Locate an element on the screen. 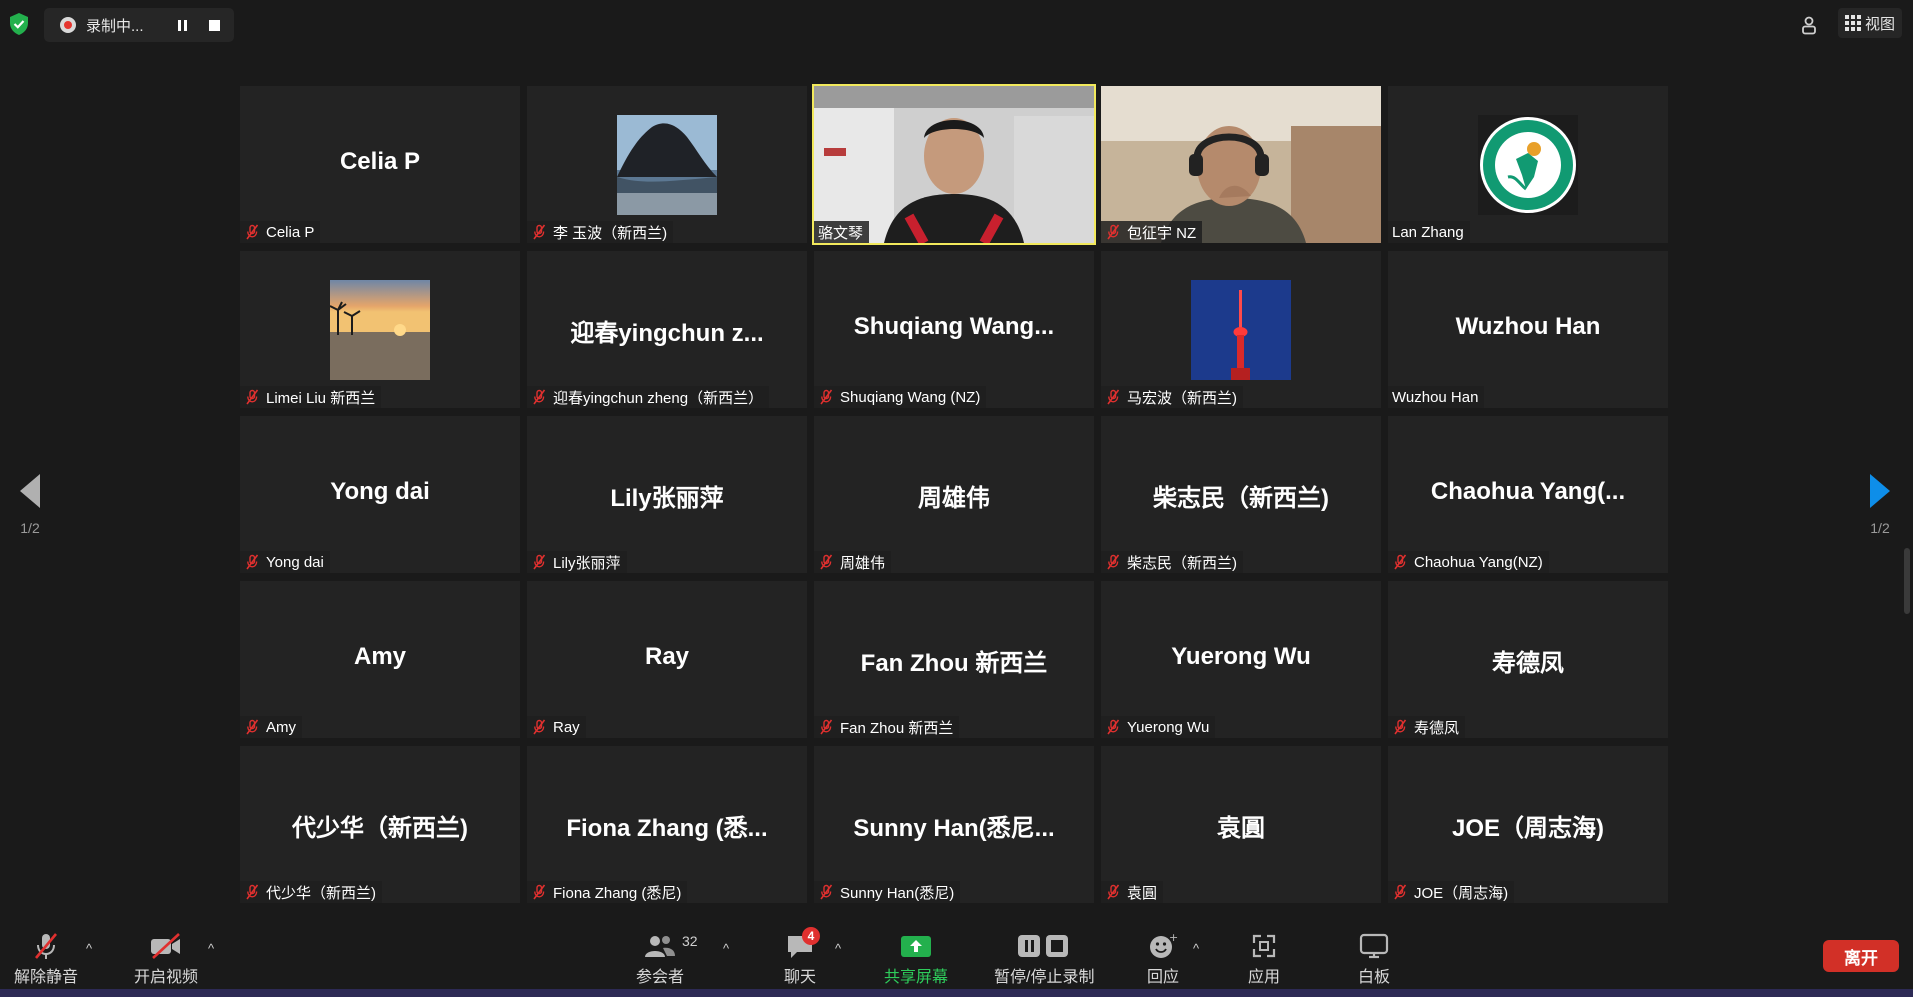 The height and width of the screenshot is (997, 1913). participant-name-label: Wuzhou Han is located at coordinates (1436, 397).